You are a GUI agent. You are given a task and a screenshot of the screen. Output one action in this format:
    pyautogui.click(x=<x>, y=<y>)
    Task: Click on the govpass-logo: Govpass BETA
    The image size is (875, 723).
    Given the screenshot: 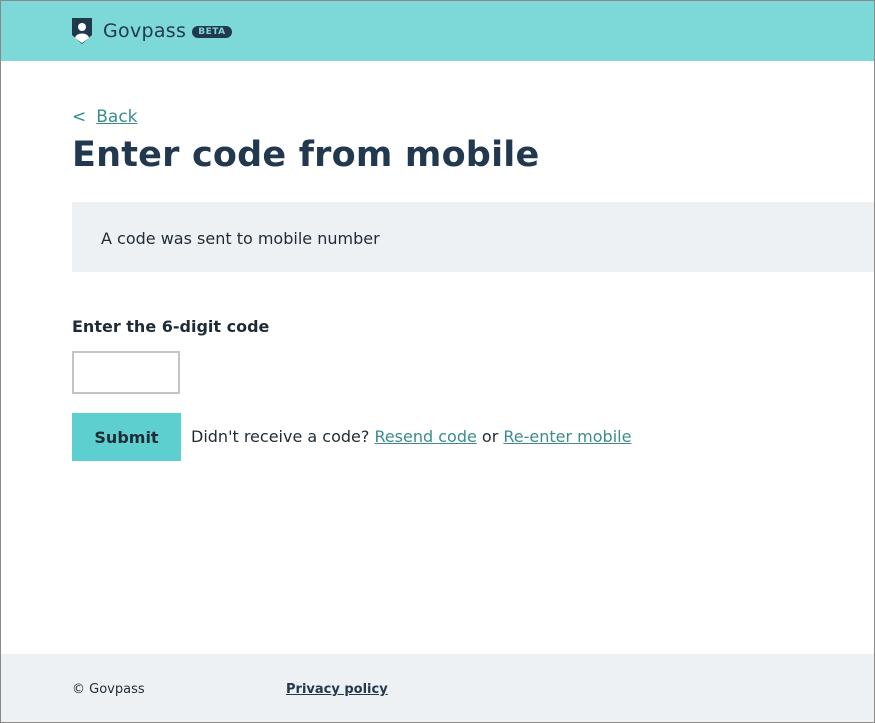 What is the action you would take?
    pyautogui.click(x=151, y=31)
    